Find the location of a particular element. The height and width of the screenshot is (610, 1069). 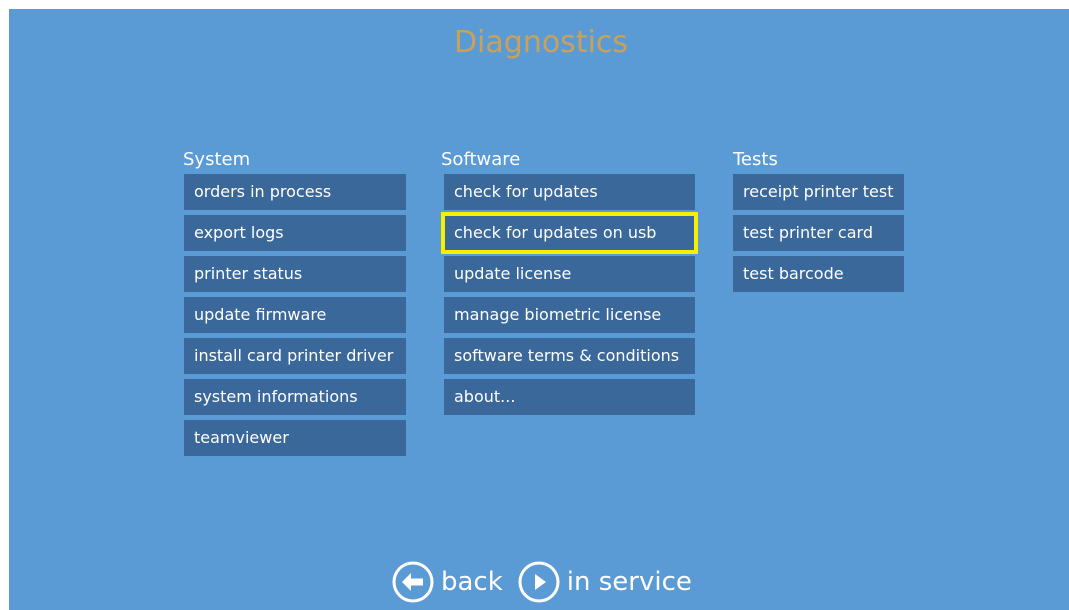

test-barcode-button: test barcode is located at coordinates (818, 274).